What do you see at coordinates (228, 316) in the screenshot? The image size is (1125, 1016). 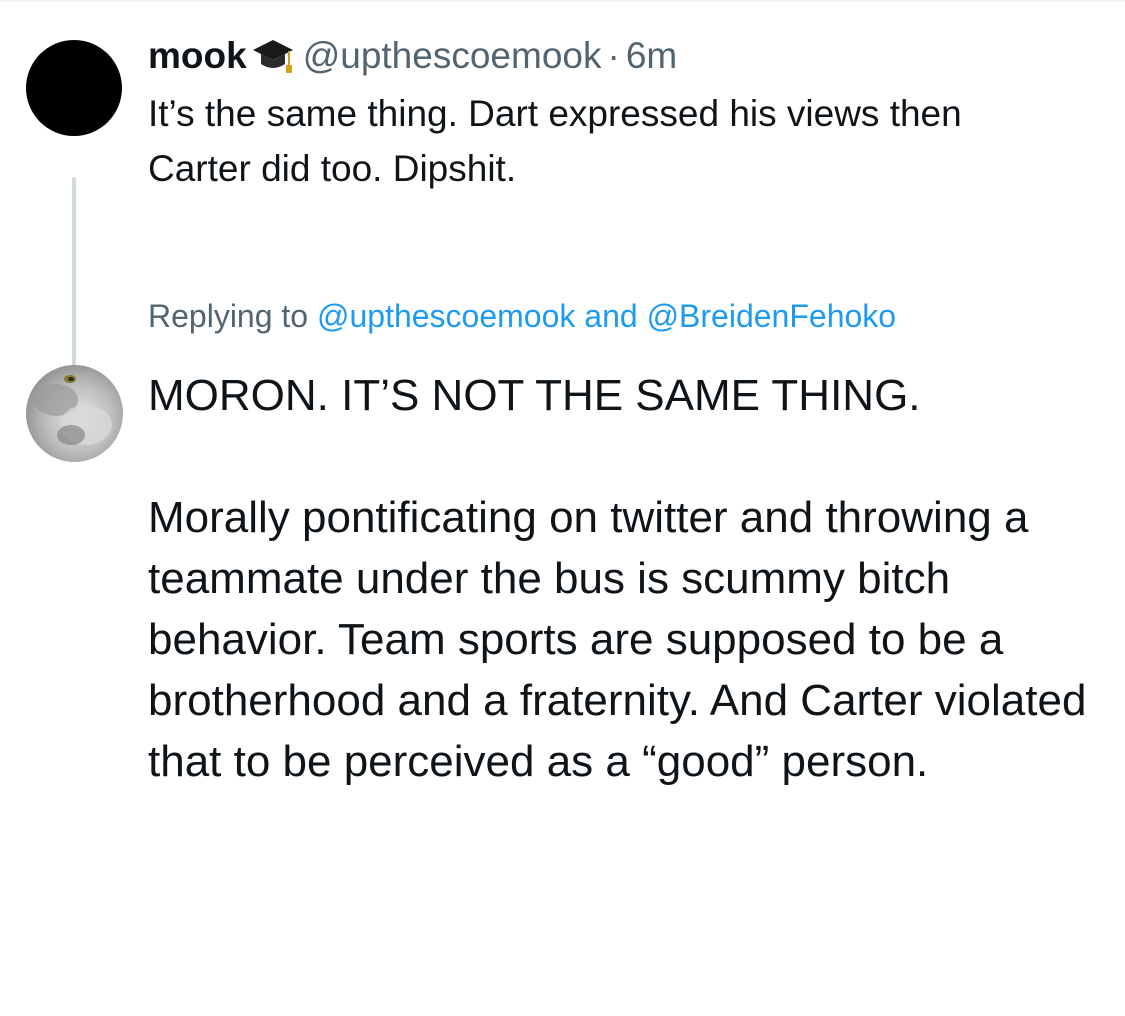 I see `replying-to-label: Replying to` at bounding box center [228, 316].